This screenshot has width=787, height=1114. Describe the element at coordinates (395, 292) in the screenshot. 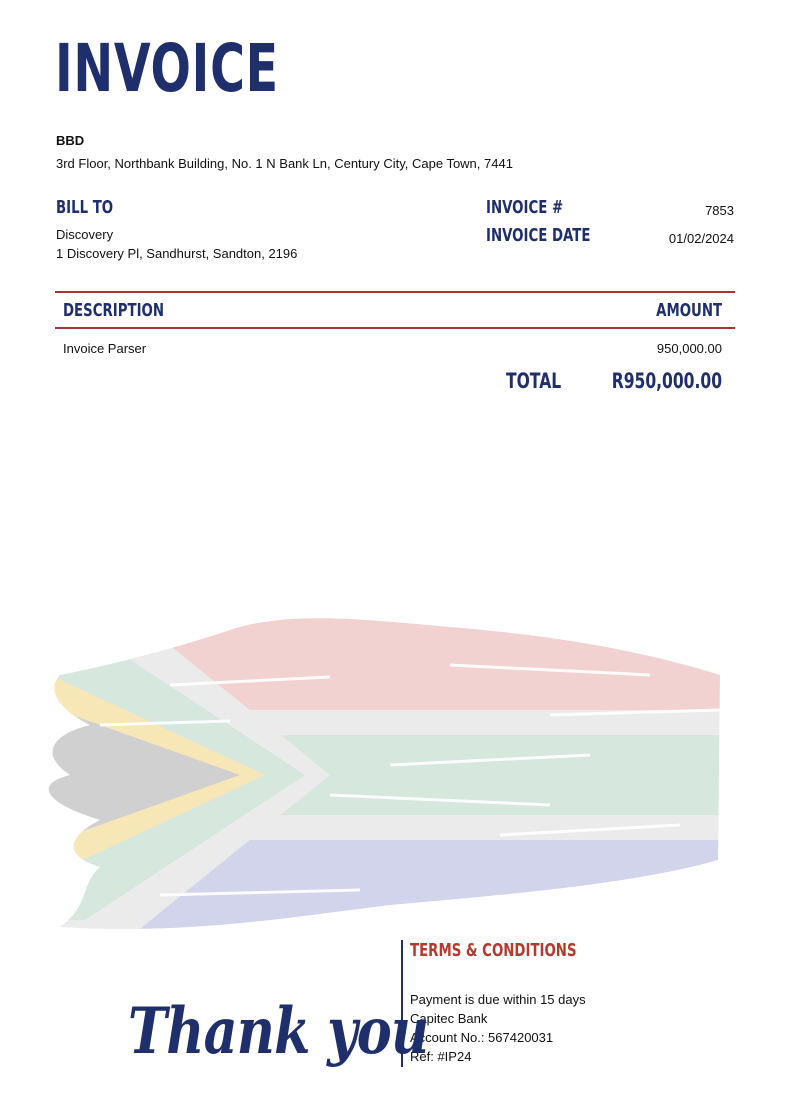

I see `table-top-rule` at that location.